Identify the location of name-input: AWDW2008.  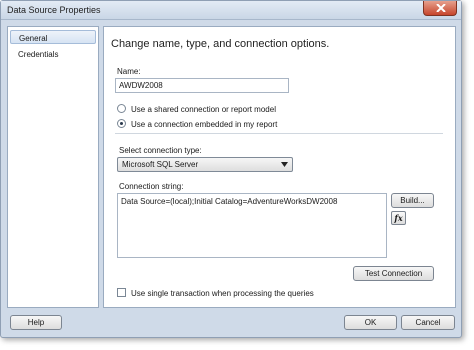
(202, 85).